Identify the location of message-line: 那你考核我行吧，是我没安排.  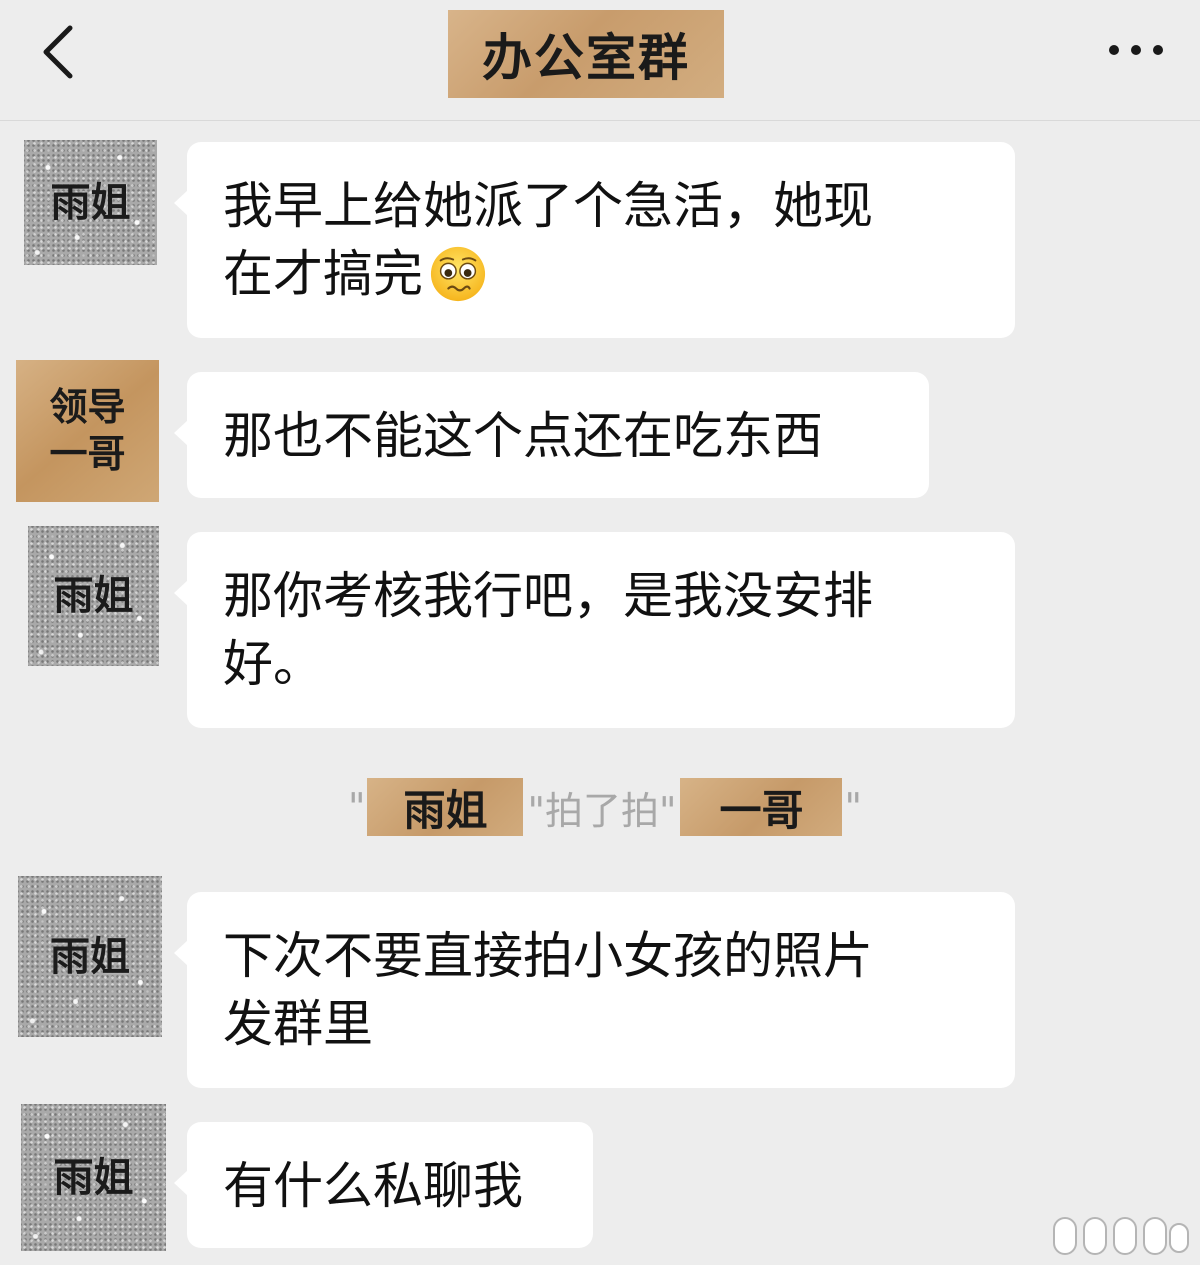
(548, 596).